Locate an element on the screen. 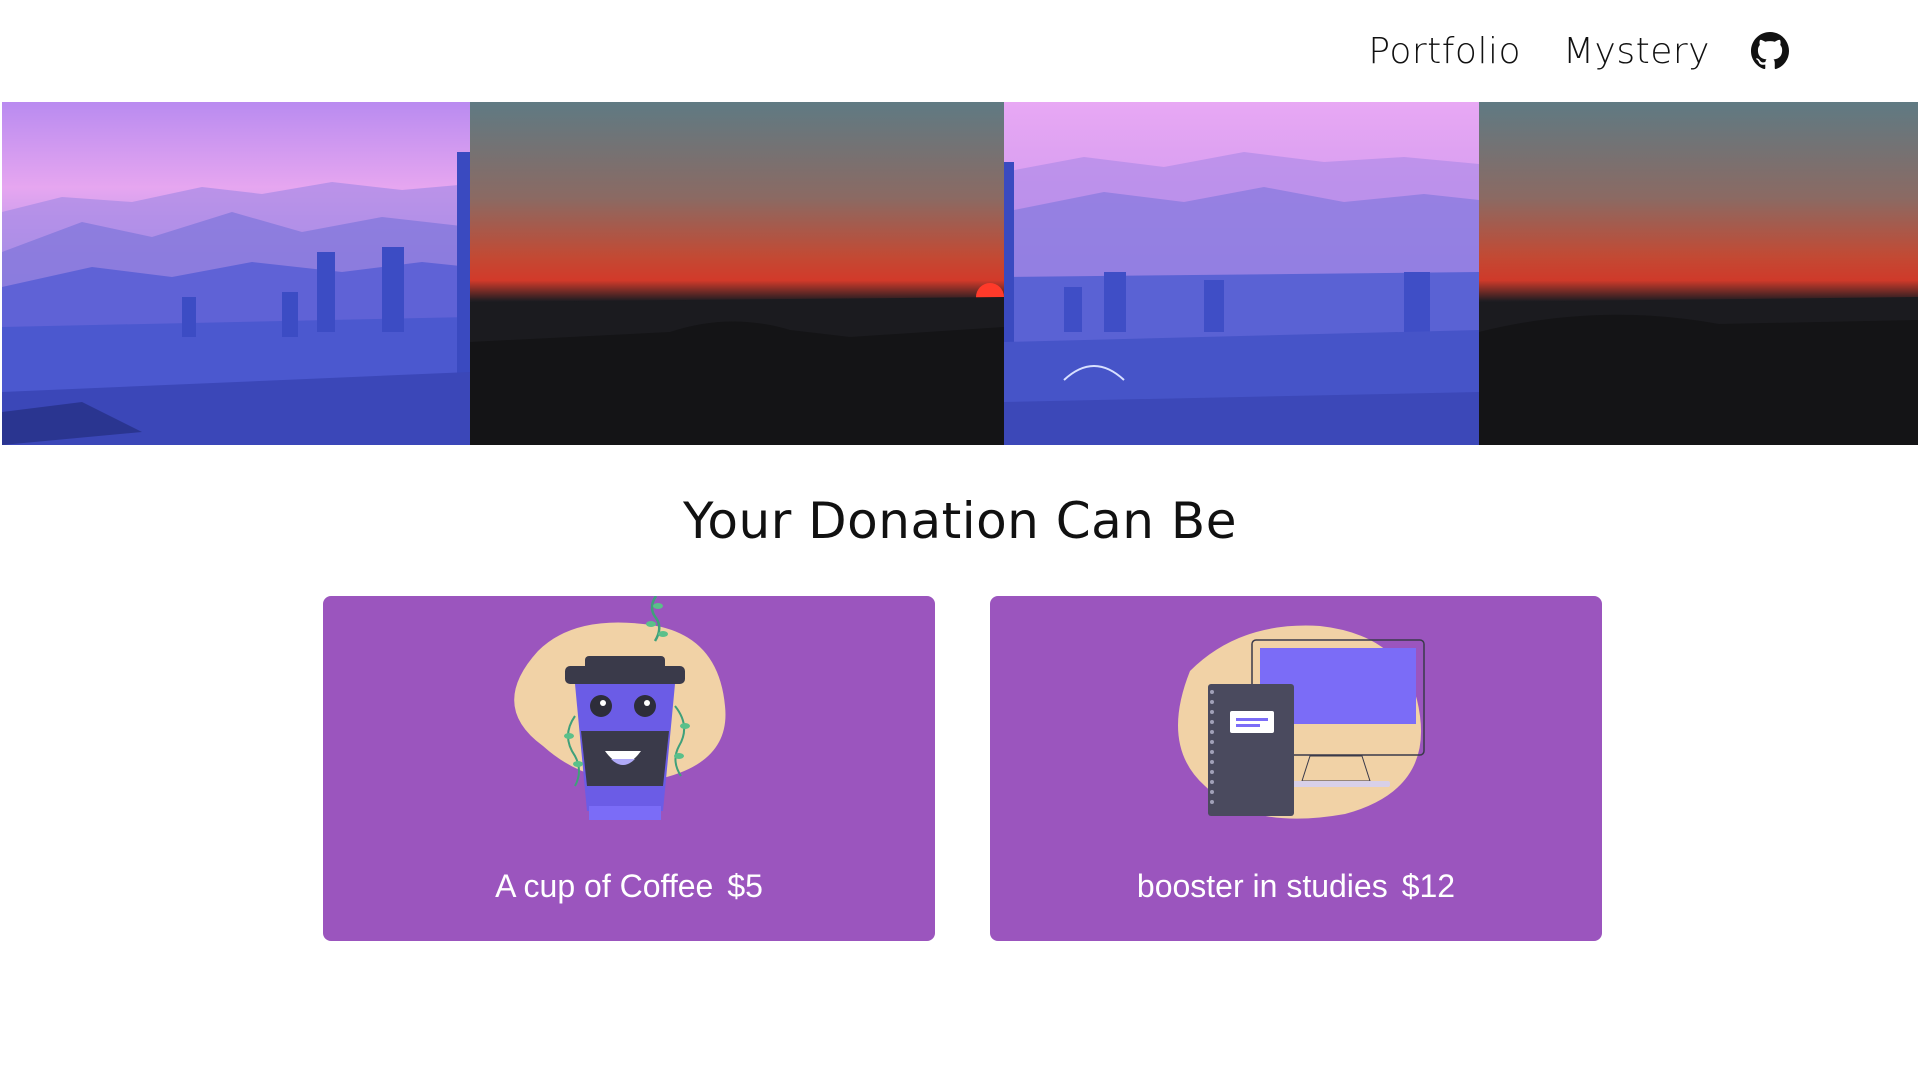 The width and height of the screenshot is (1920, 1080). donation-card-coffee: A cup of Coffee $5 is located at coordinates (629, 768).